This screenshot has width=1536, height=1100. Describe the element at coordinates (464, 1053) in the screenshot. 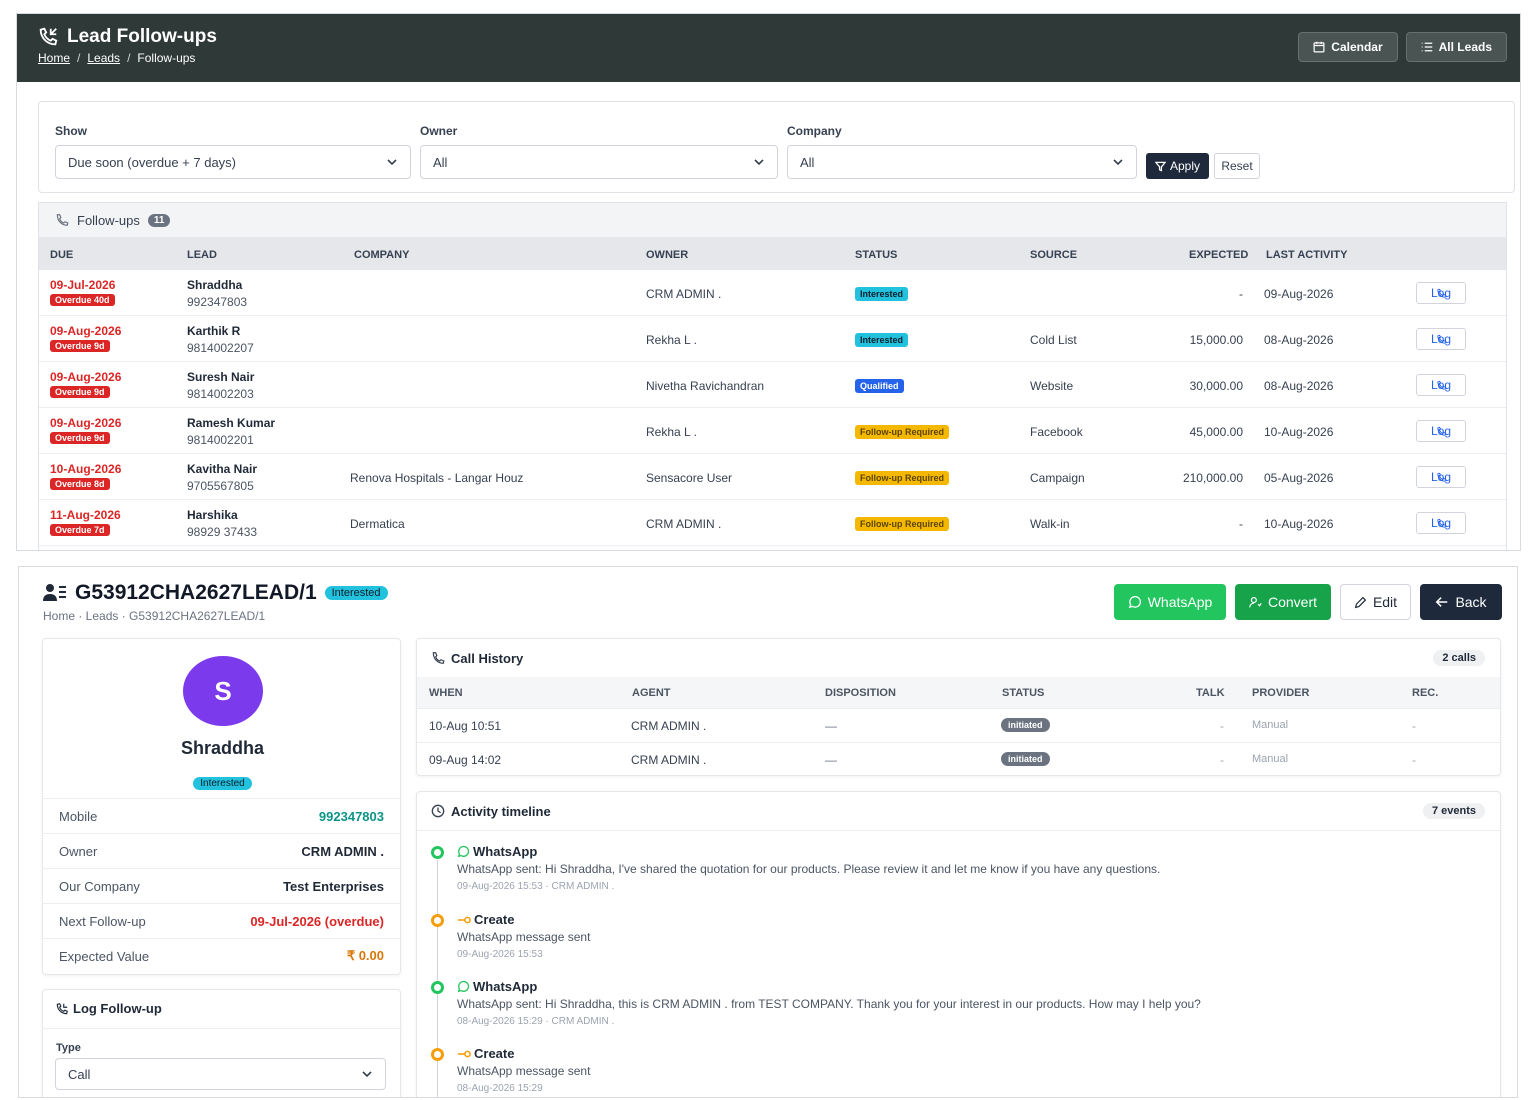

I see `key-icon` at that location.